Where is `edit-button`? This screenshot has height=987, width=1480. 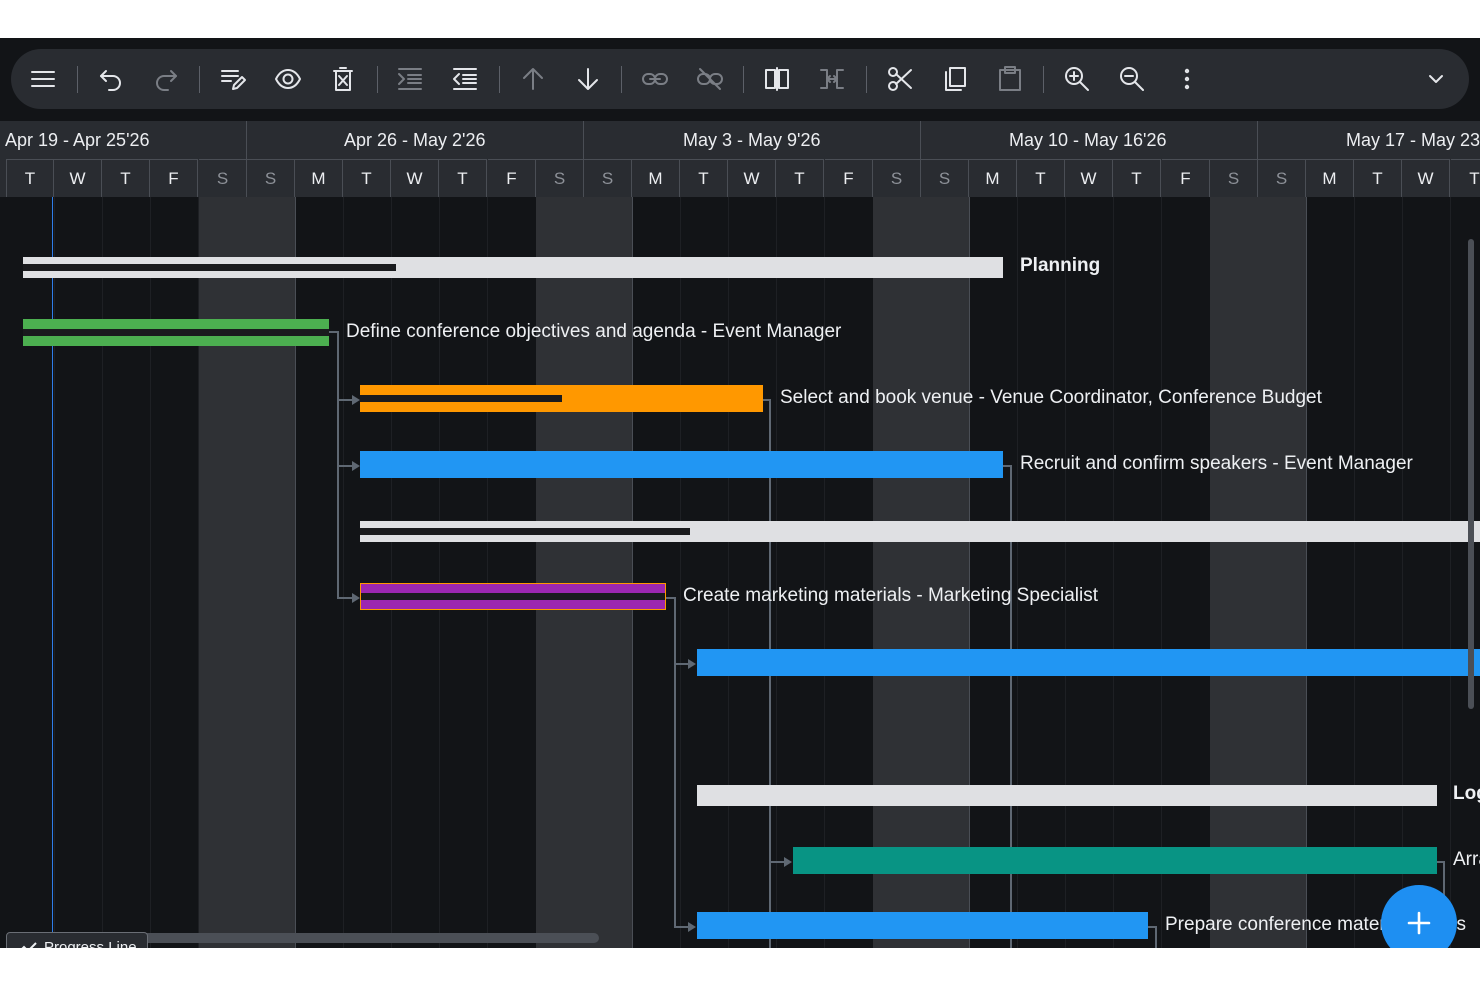 edit-button is located at coordinates (233, 79).